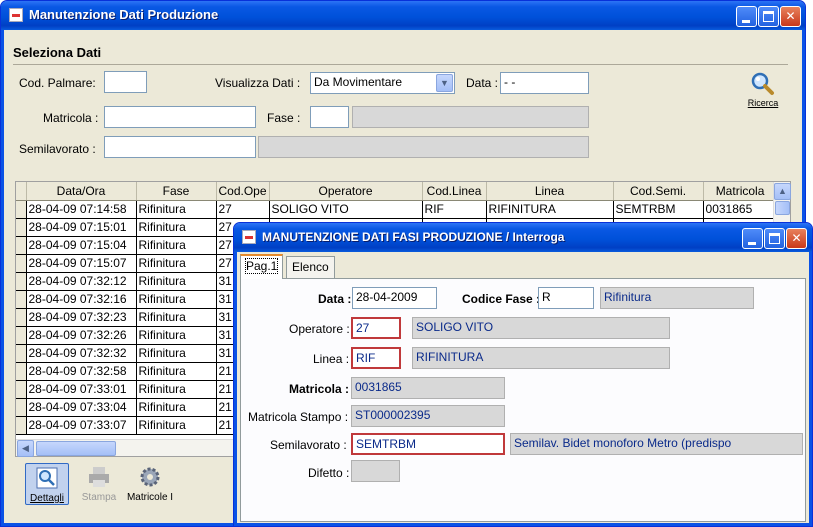 The height and width of the screenshot is (527, 813). What do you see at coordinates (541, 358) in the screenshot?
I see `linea-description: RIFINITURA` at bounding box center [541, 358].